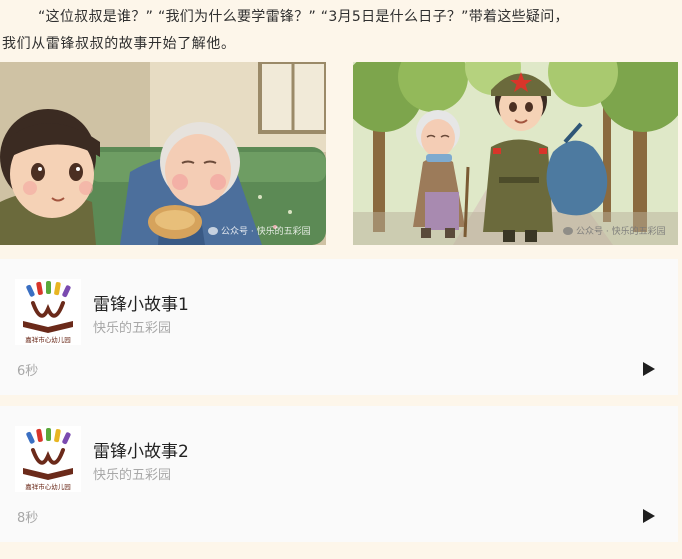 The width and height of the screenshot is (682, 559). What do you see at coordinates (28, 371) in the screenshot?
I see `video-duration: 6秒` at bounding box center [28, 371].